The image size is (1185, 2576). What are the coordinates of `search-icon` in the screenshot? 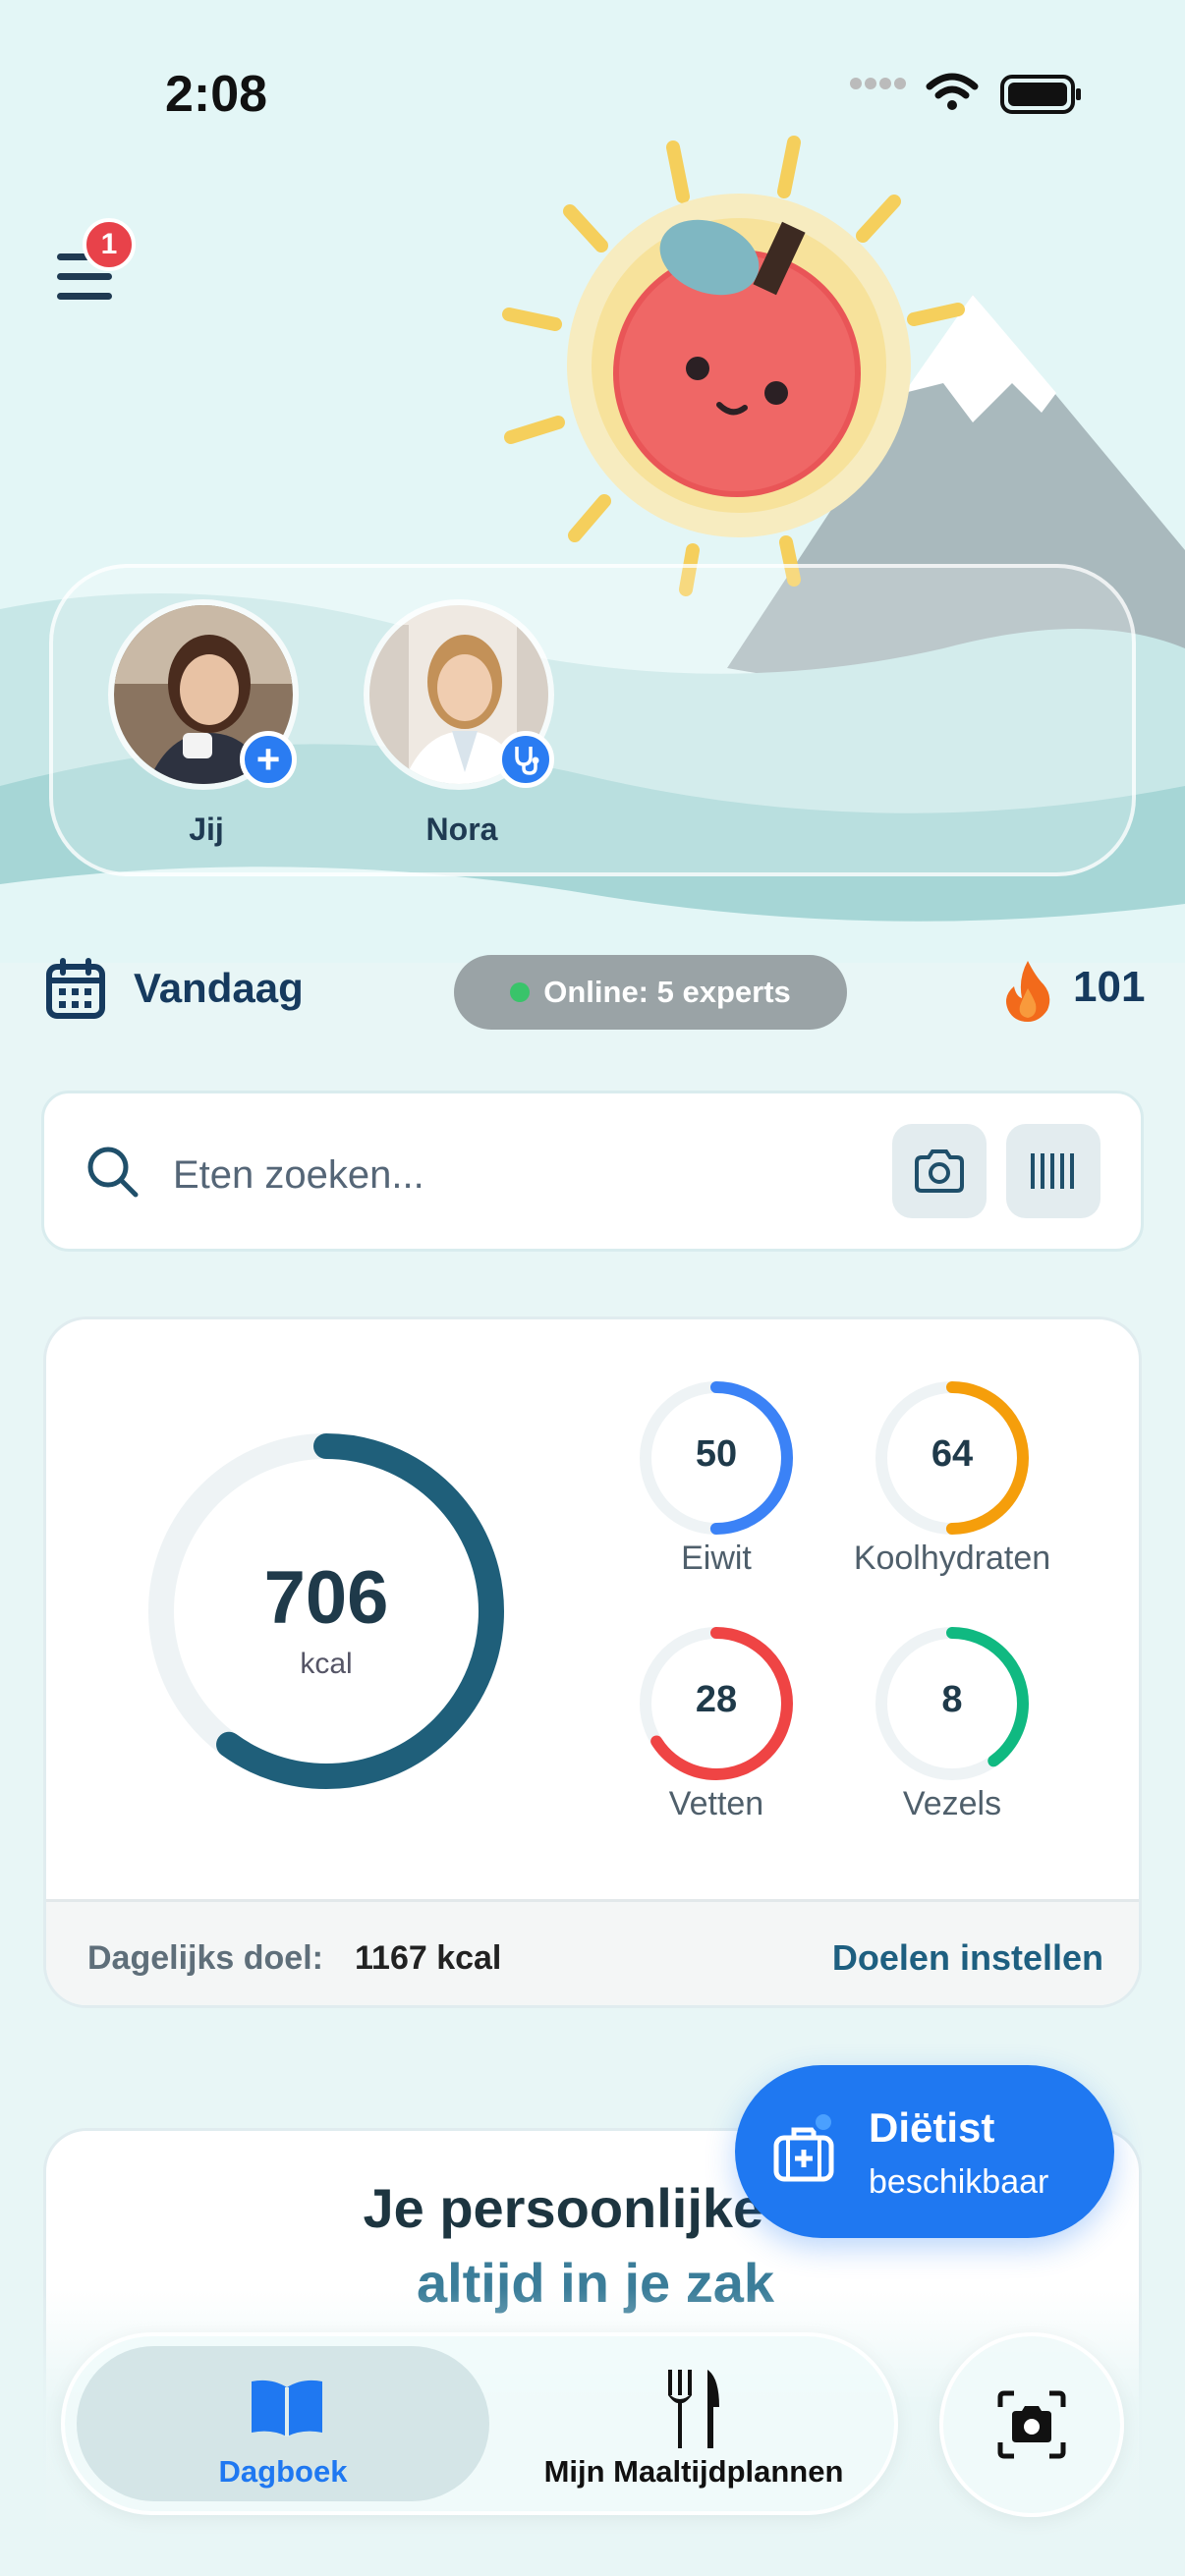 It's located at (113, 1172).